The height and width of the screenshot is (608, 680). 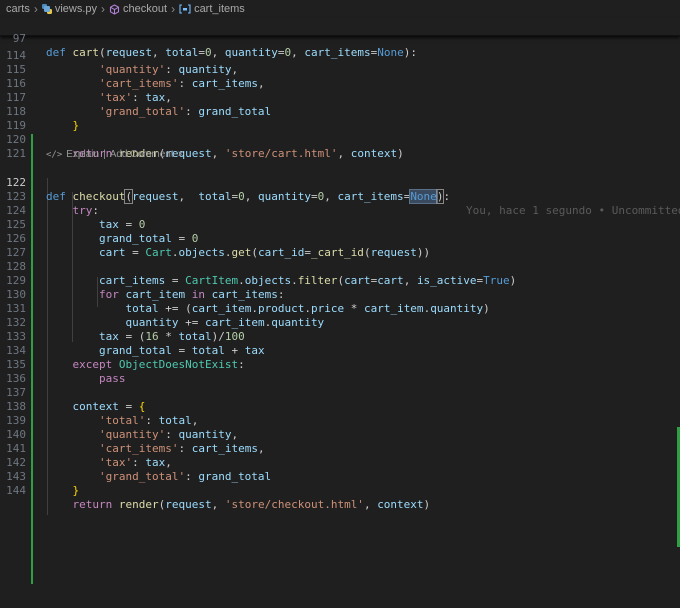 I want to click on code-line: }, so click(x=76, y=491).